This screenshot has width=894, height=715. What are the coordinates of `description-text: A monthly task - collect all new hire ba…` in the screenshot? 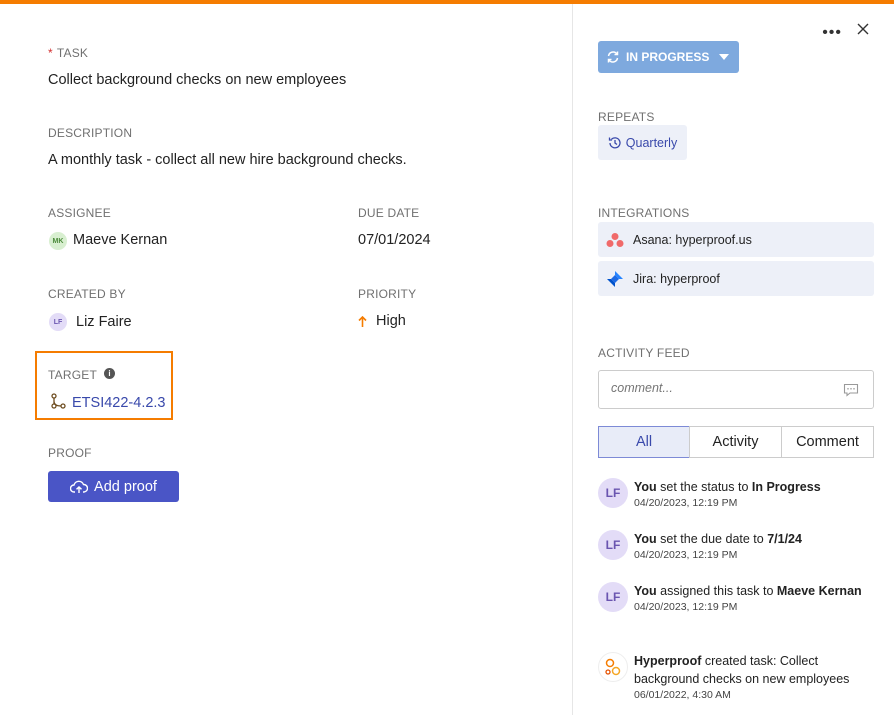 It's located at (227, 160).